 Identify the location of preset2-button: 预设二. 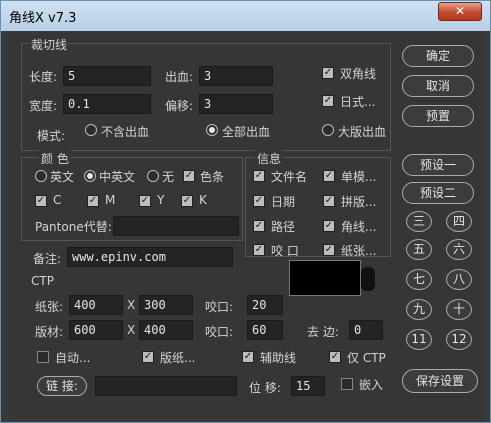
(438, 193).